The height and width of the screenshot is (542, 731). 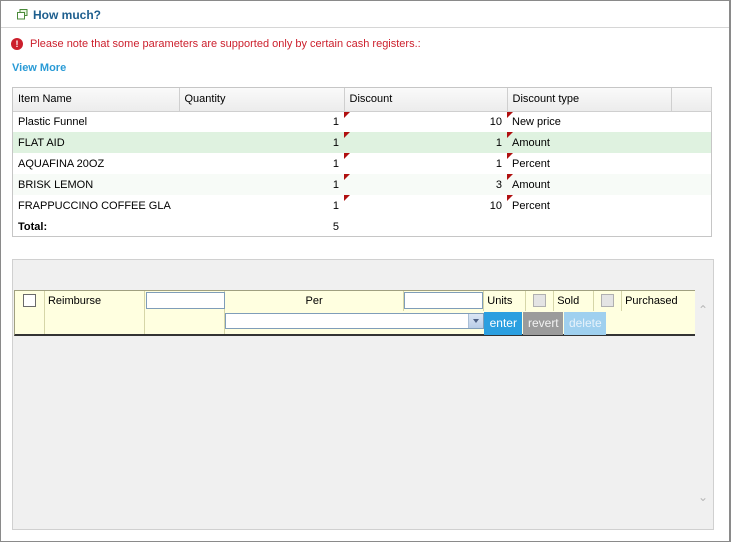 I want to click on per-input-cell, so click(x=444, y=301).